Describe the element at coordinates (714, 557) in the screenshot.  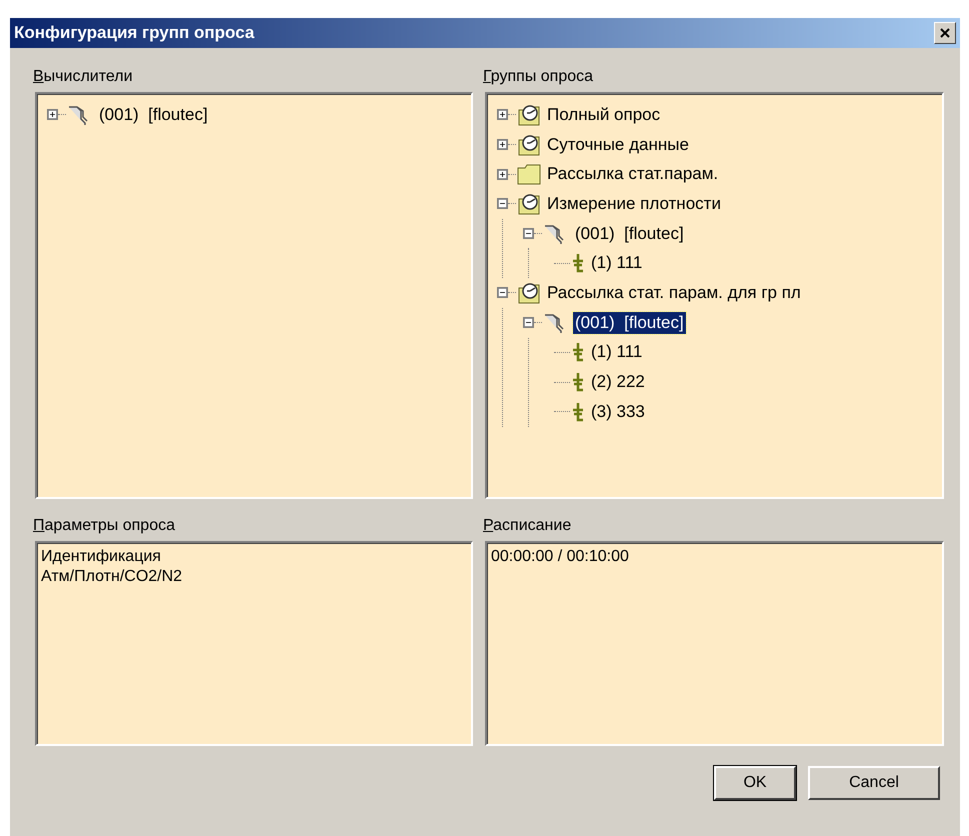
I see `list-item: 00:00:00 / 00:10:00` at that location.